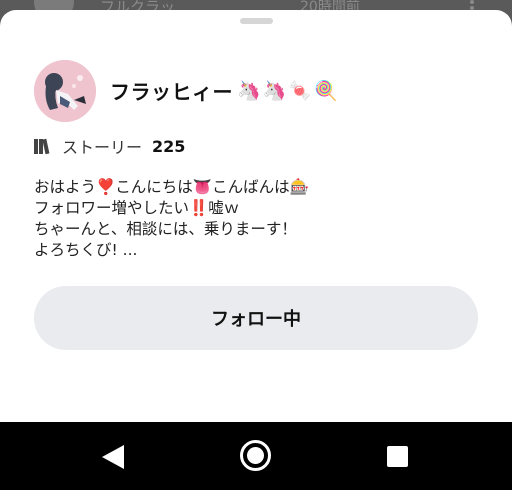  Describe the element at coordinates (171, 187) in the screenshot. I see `bio-line: おはよう❣️こんにちは👅こんばんは🎰` at that location.